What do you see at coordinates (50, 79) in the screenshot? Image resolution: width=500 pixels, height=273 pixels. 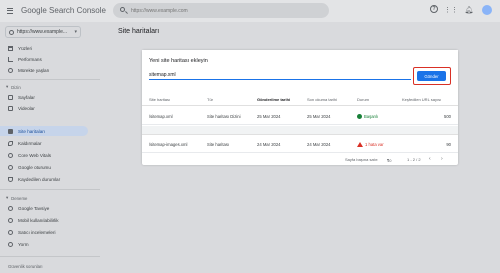 I see `sidebar-divider` at bounding box center [50, 79].